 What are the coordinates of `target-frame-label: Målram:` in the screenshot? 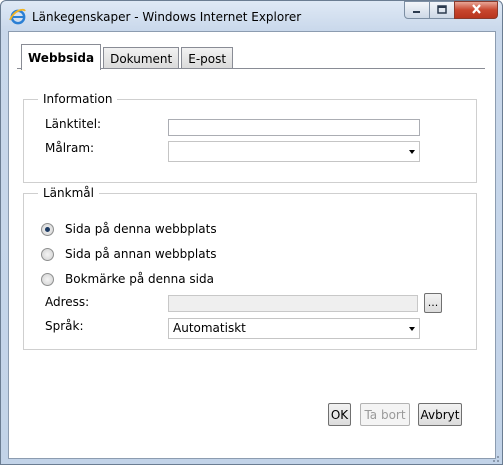 It's located at (70, 148).